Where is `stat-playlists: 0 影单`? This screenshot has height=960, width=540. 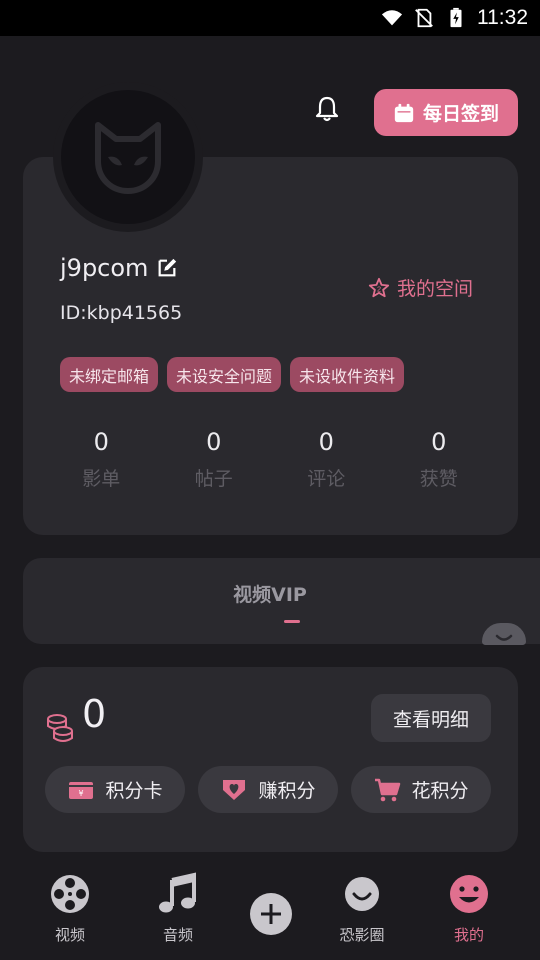 stat-playlists: 0 影单 is located at coordinates (101, 458).